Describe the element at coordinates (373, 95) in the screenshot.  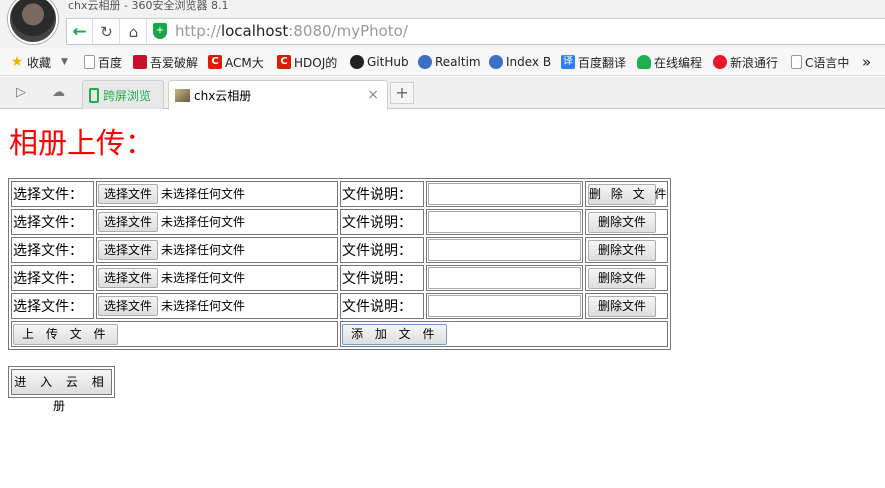
I see `close-icon: ×` at that location.